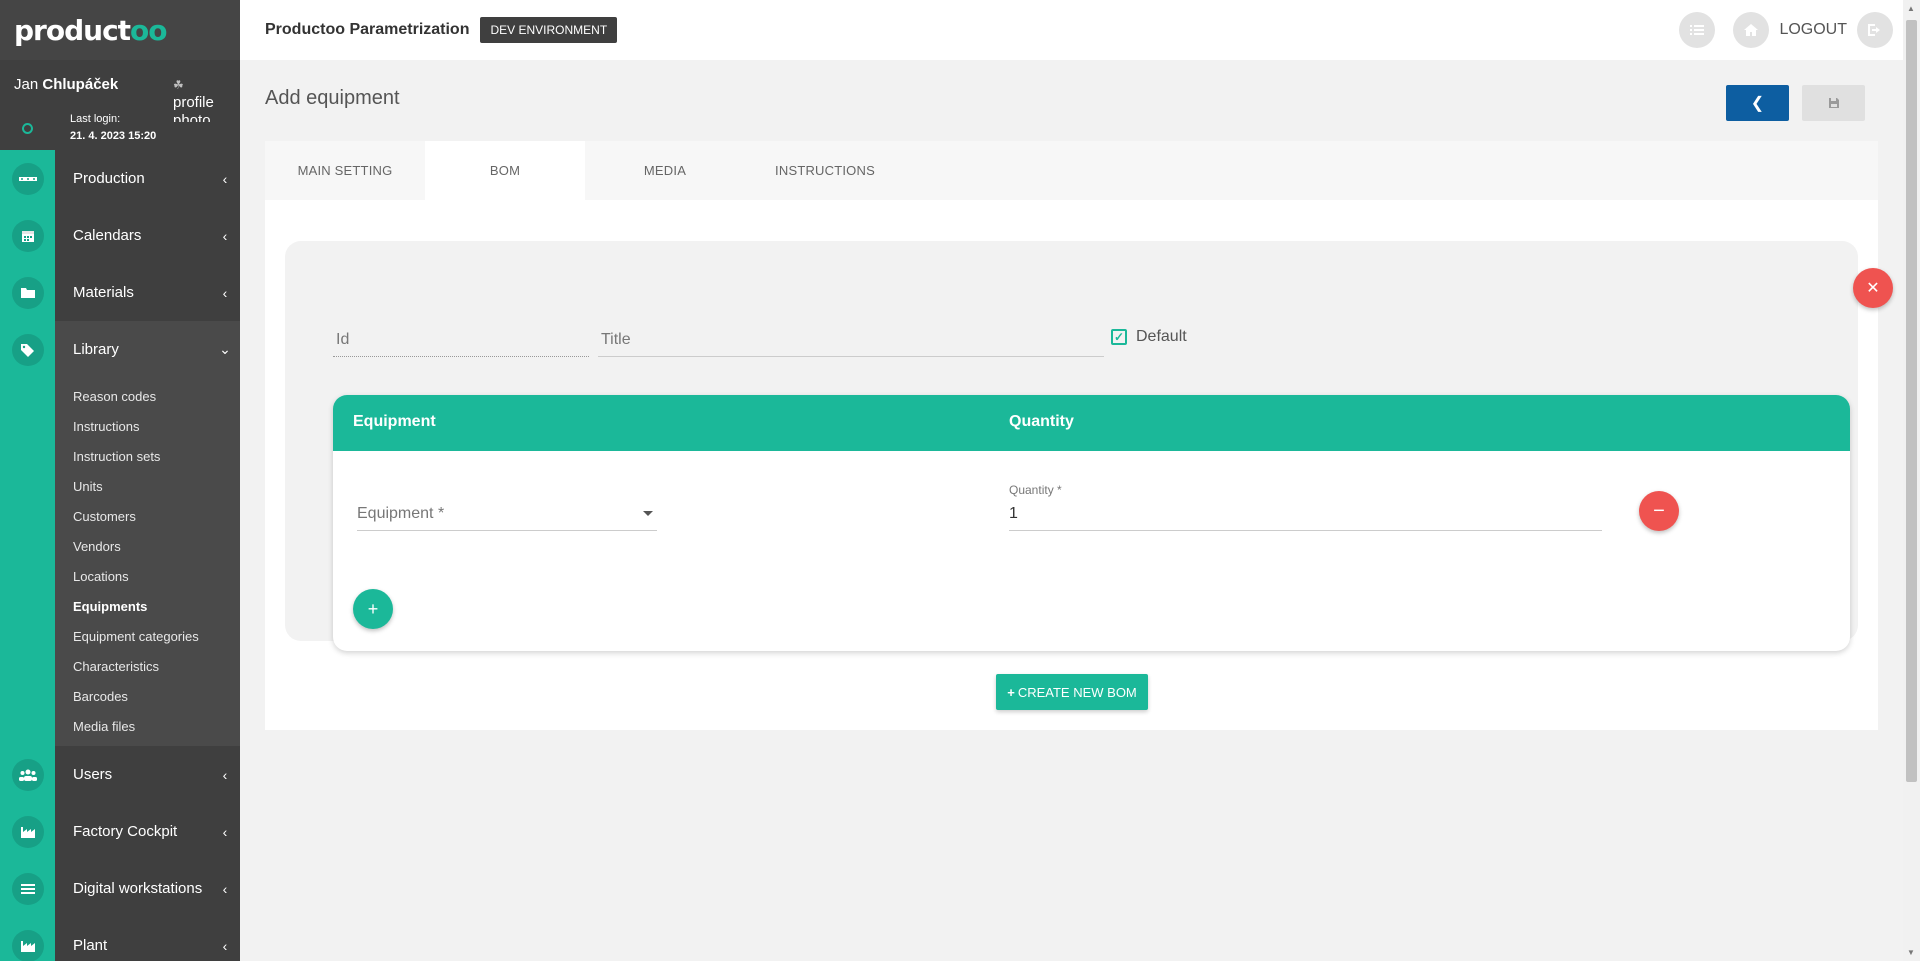 This screenshot has height=961, width=1920. I want to click on quantity-input: Quantity * 1, so click(1305, 507).